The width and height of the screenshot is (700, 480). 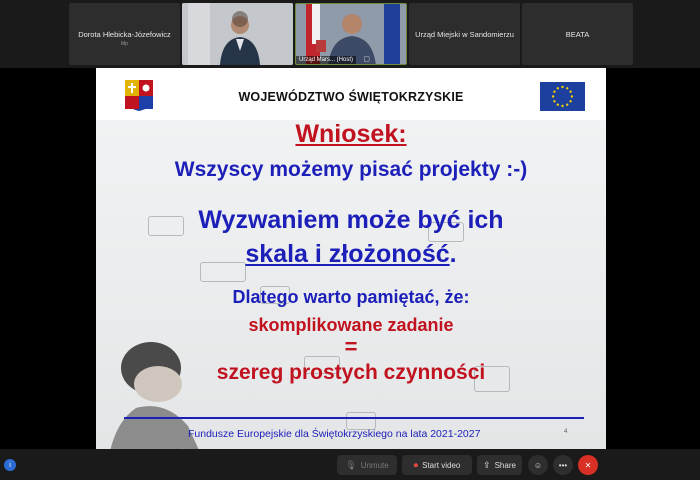 I want to click on slide-line-scale: skala i złożoność., so click(x=351, y=254).